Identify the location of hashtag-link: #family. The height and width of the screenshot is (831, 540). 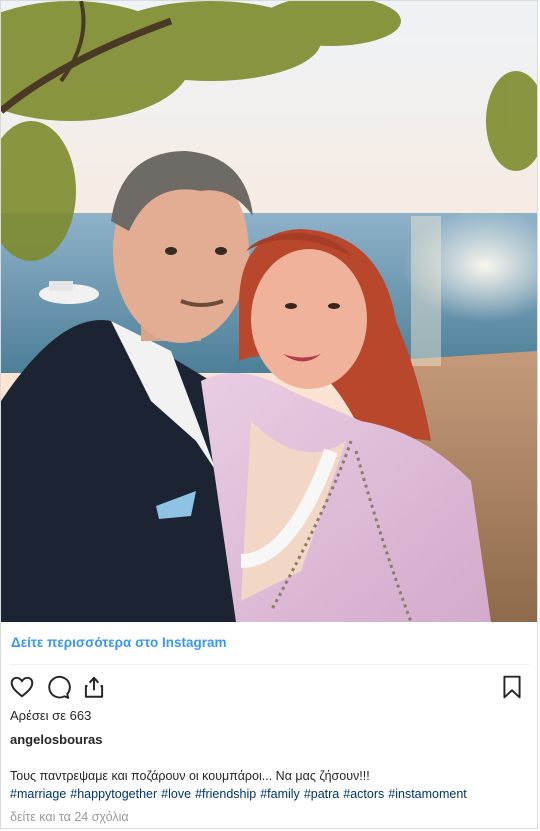
(280, 794).